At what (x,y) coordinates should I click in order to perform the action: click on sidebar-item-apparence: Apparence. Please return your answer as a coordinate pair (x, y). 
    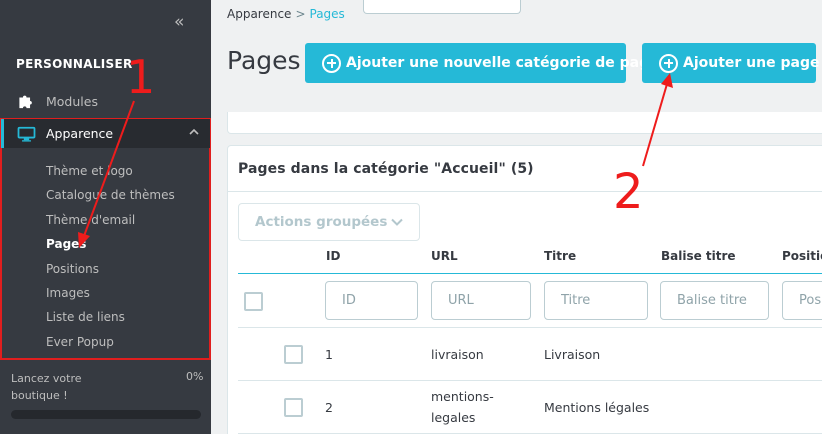
    Looking at the image, I should click on (105, 133).